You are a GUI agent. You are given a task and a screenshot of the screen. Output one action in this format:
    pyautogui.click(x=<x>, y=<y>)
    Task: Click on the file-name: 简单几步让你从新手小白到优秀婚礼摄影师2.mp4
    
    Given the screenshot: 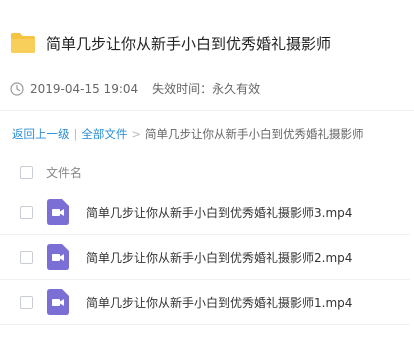 What is the action you would take?
    pyautogui.click(x=219, y=257)
    